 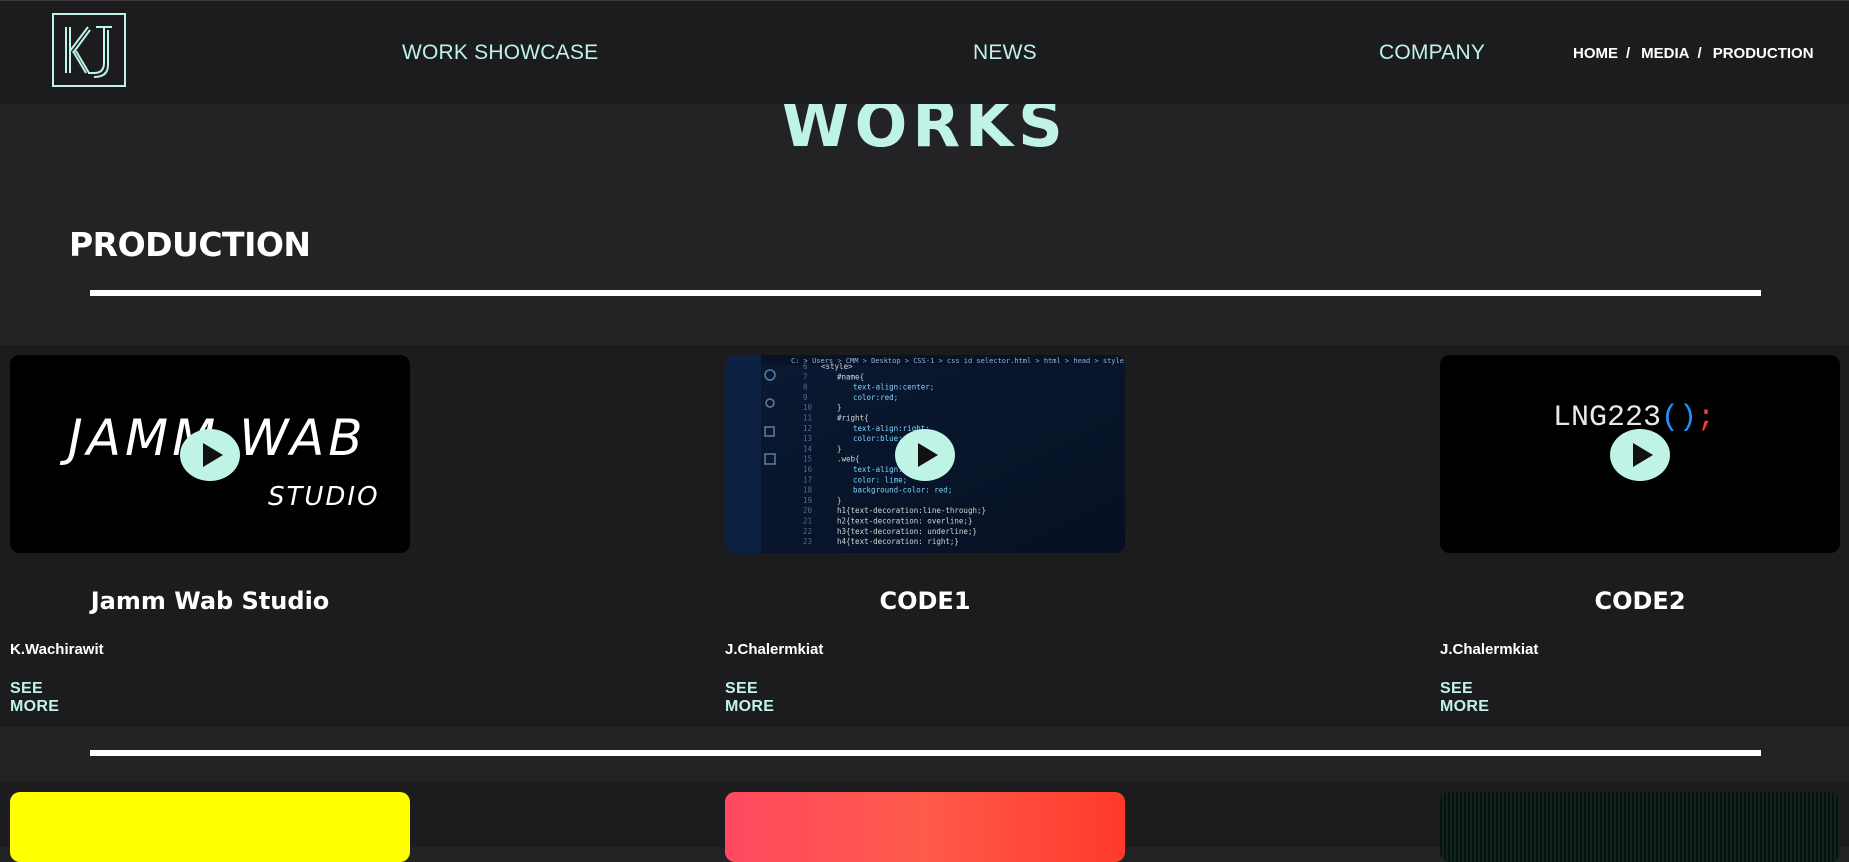 What do you see at coordinates (1005, 53) in the screenshot?
I see `nav-news: NEWS` at bounding box center [1005, 53].